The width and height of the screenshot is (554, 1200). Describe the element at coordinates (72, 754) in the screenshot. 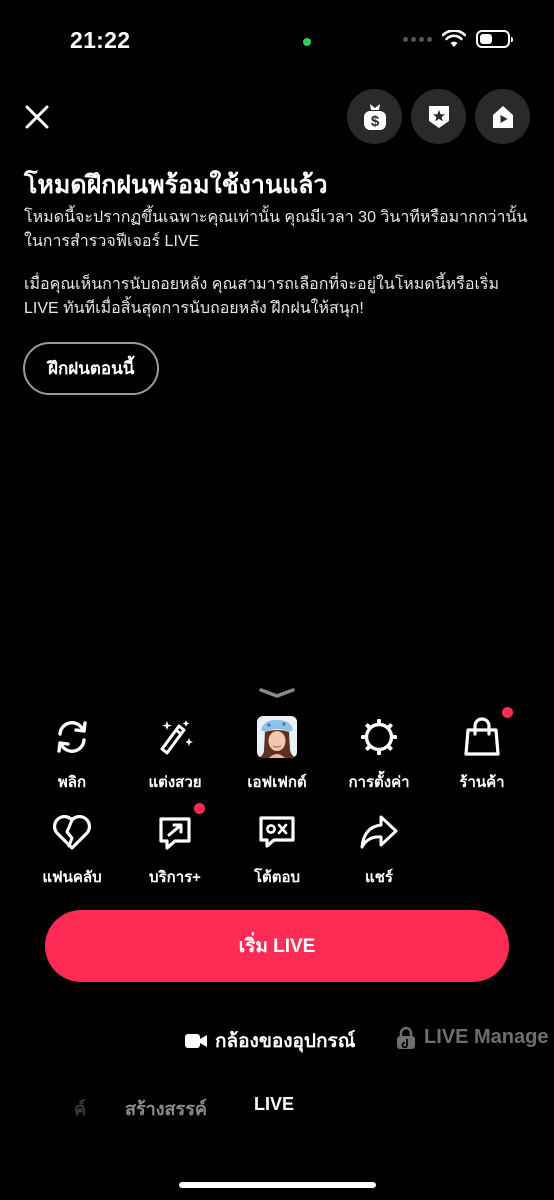

I see `flip-camera-tool: พลิก` at that location.